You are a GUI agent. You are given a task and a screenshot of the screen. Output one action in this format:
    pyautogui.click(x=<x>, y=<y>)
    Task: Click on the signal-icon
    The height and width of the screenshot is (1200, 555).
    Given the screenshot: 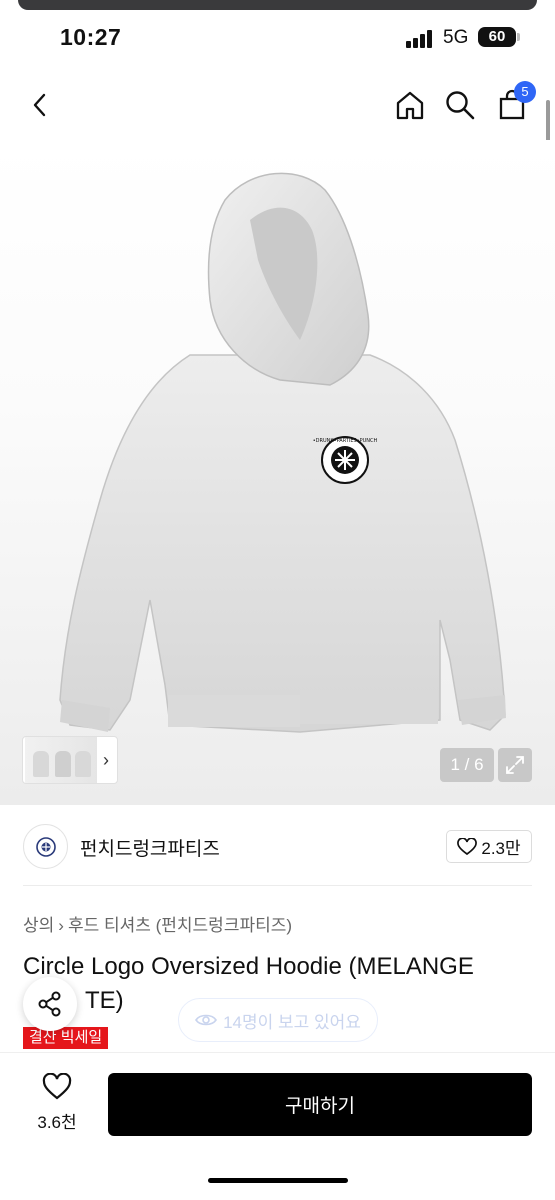 What is the action you would take?
    pyautogui.click(x=420, y=39)
    